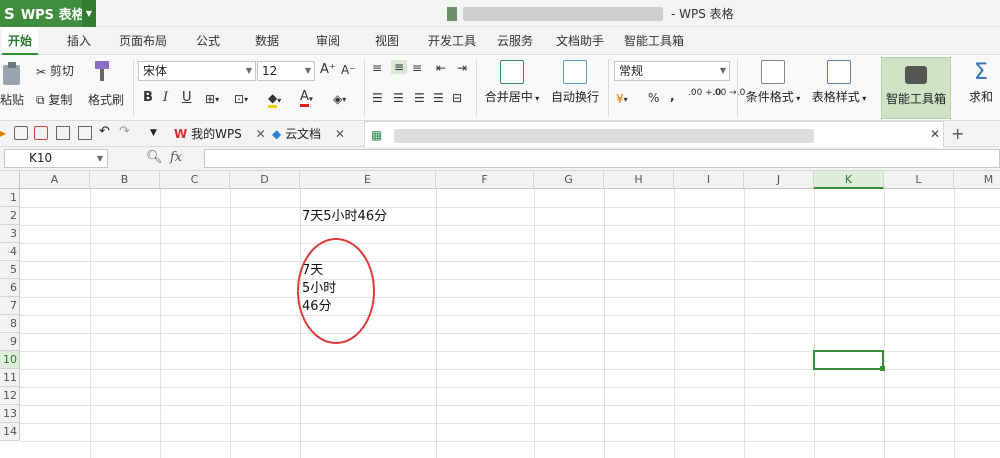  Describe the element at coordinates (981, 82) in the screenshot. I see `sum-button: Σ 求和` at that location.